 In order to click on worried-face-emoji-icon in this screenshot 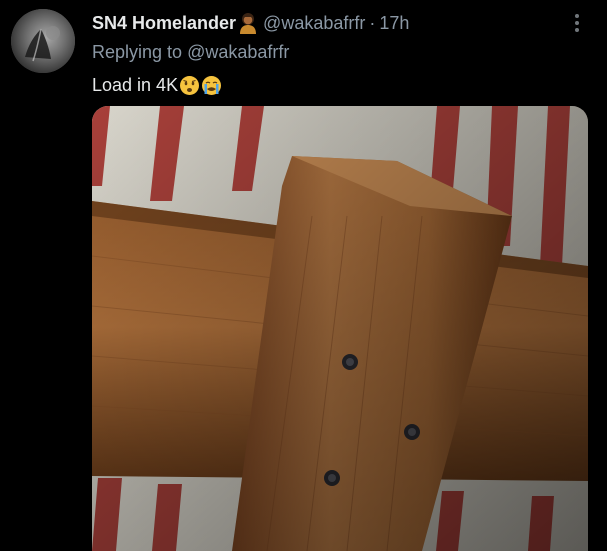, I will do `click(189, 85)`.